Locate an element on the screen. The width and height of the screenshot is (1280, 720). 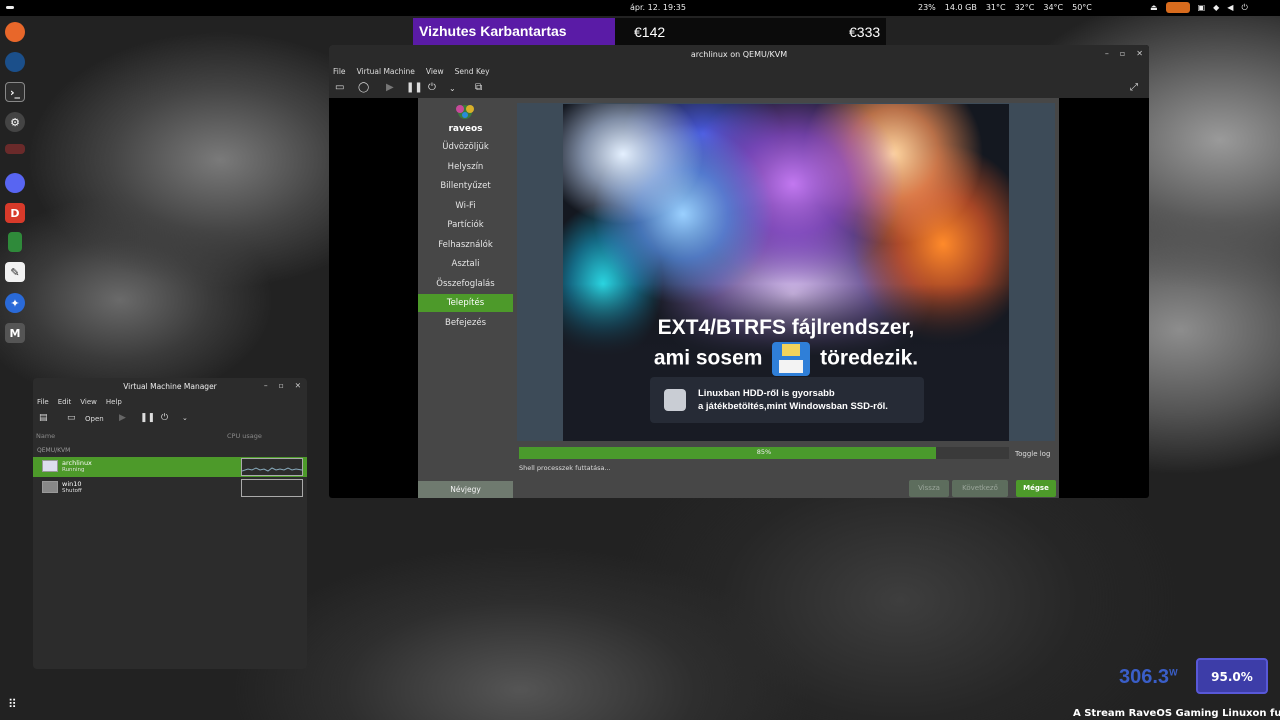
step-location: Helyszín is located at coordinates (465, 167).